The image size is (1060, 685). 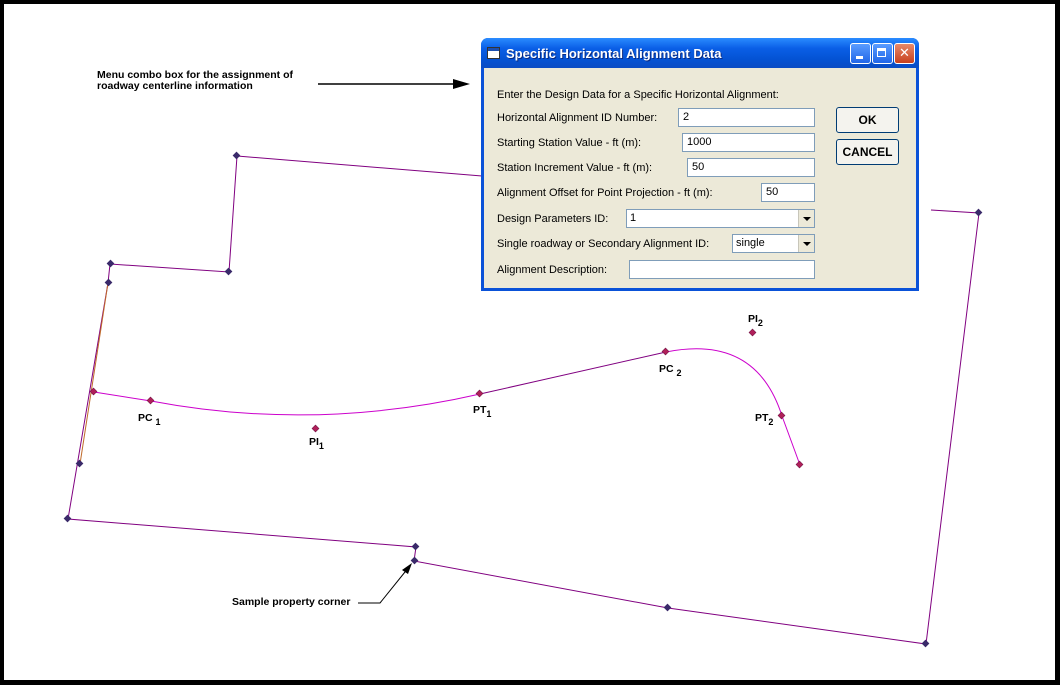 What do you see at coordinates (575, 168) in the screenshot?
I see `station-increment-label: Station Increment Value - ft (m):` at bounding box center [575, 168].